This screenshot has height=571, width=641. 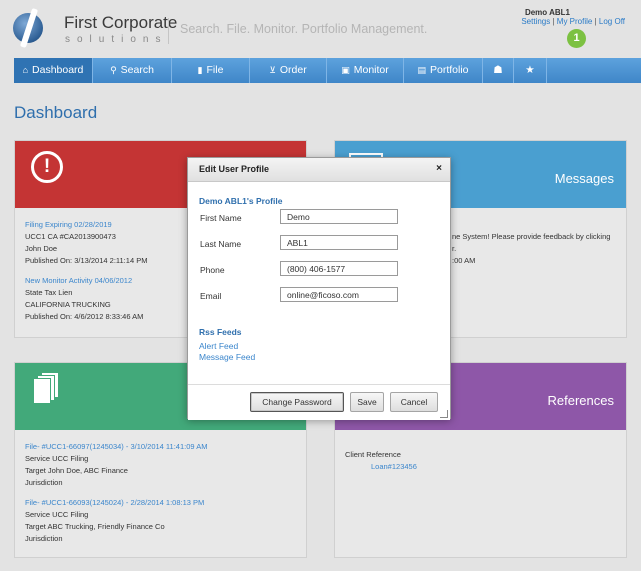 I want to click on phone-field, so click(x=339, y=268).